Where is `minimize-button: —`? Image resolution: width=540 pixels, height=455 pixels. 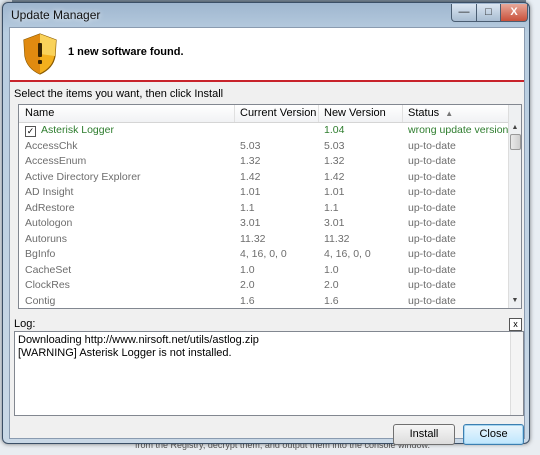 minimize-button: — is located at coordinates (464, 13).